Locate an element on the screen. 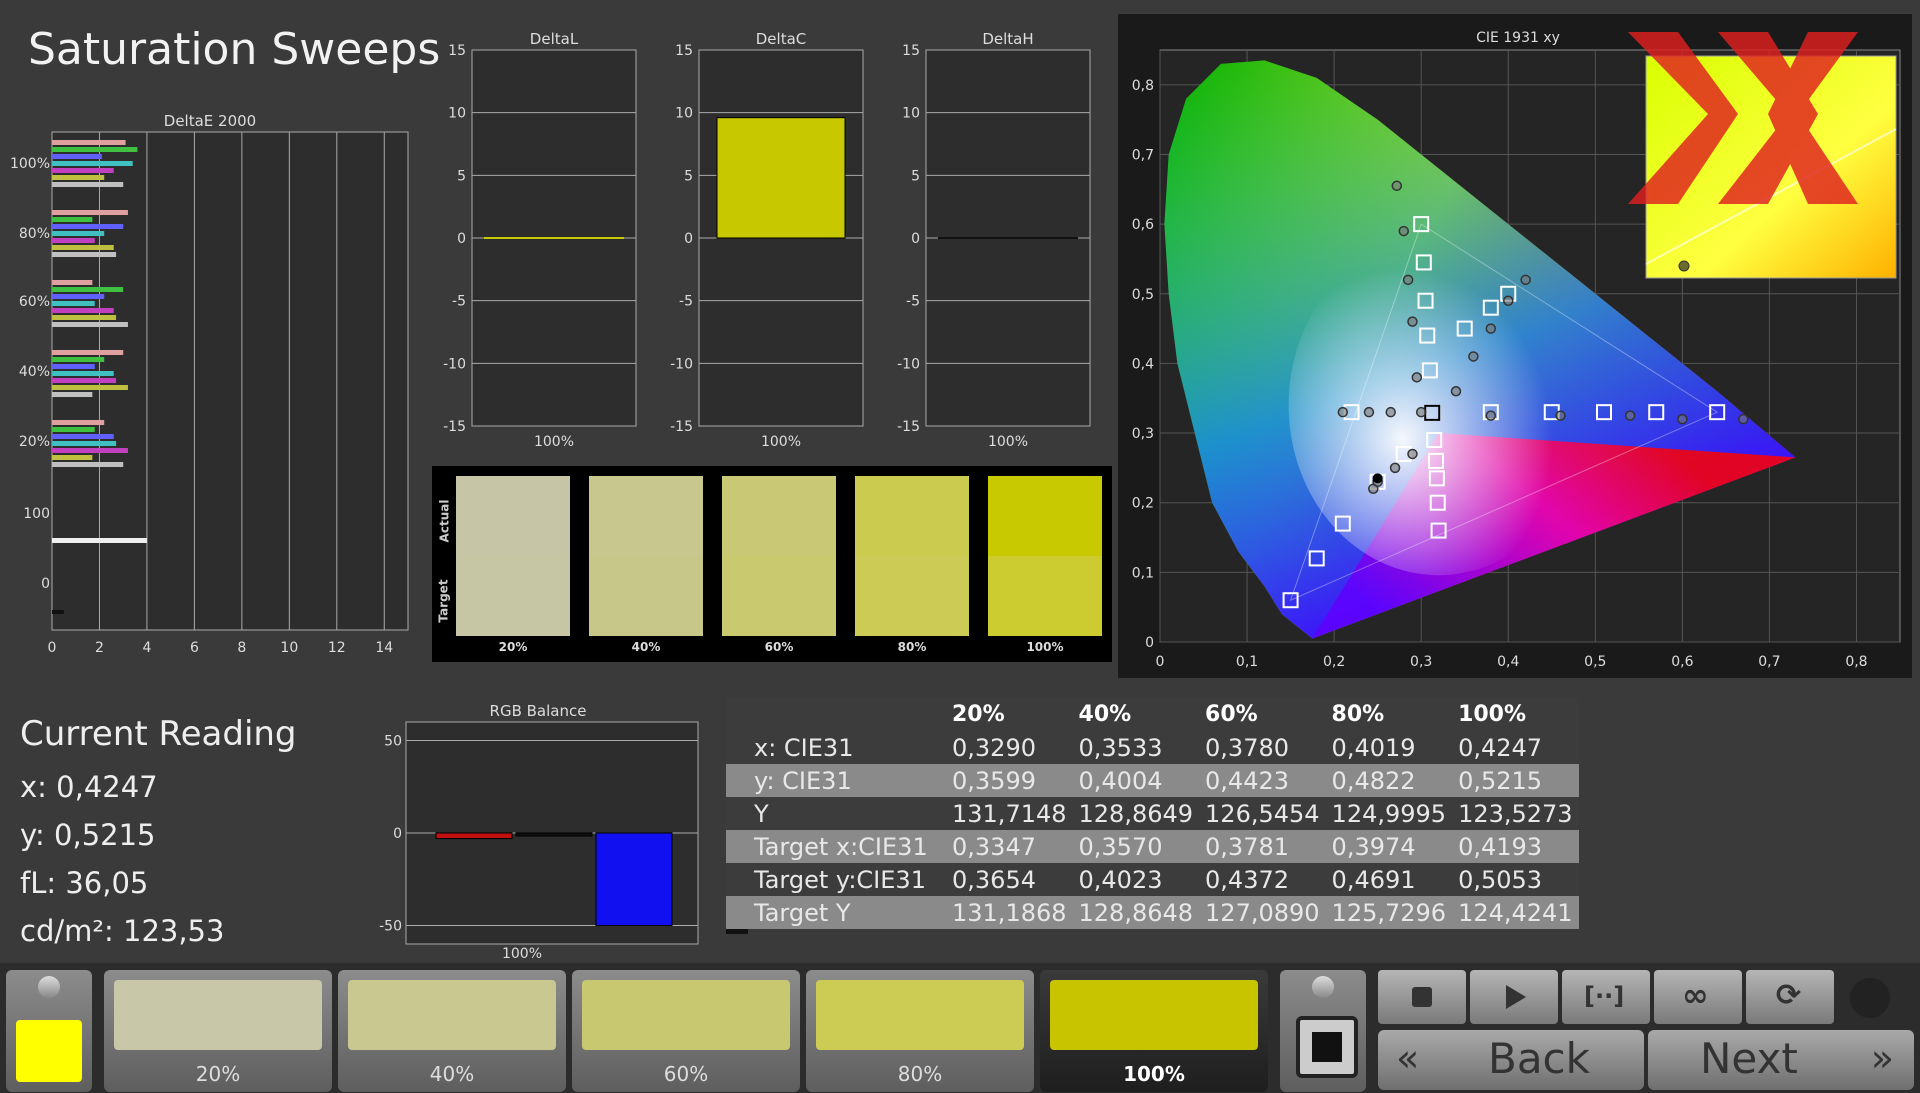 This screenshot has height=1093, width=1920. stats-header is located at coordinates (836, 714).